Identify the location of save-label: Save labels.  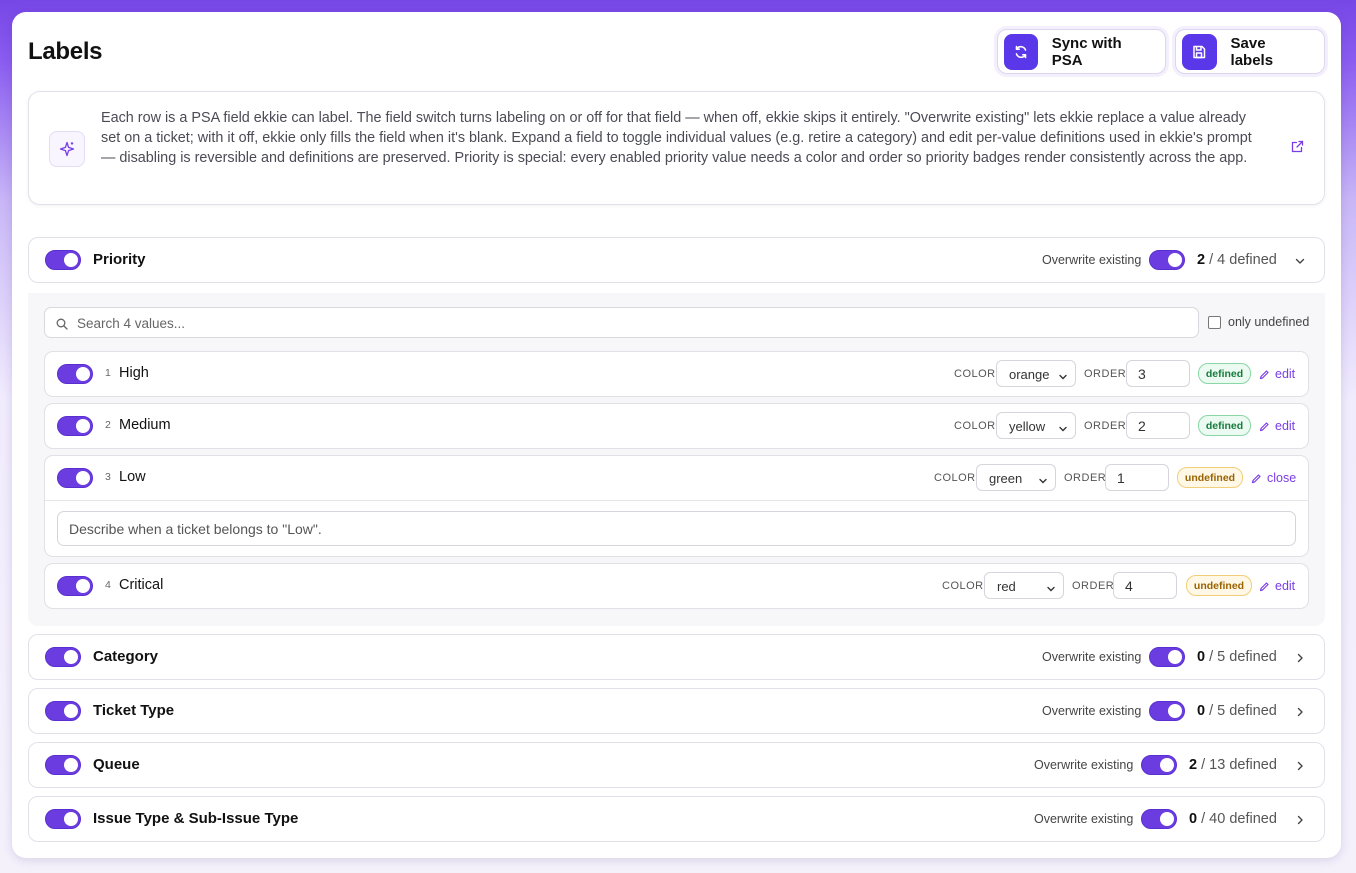
(1252, 51).